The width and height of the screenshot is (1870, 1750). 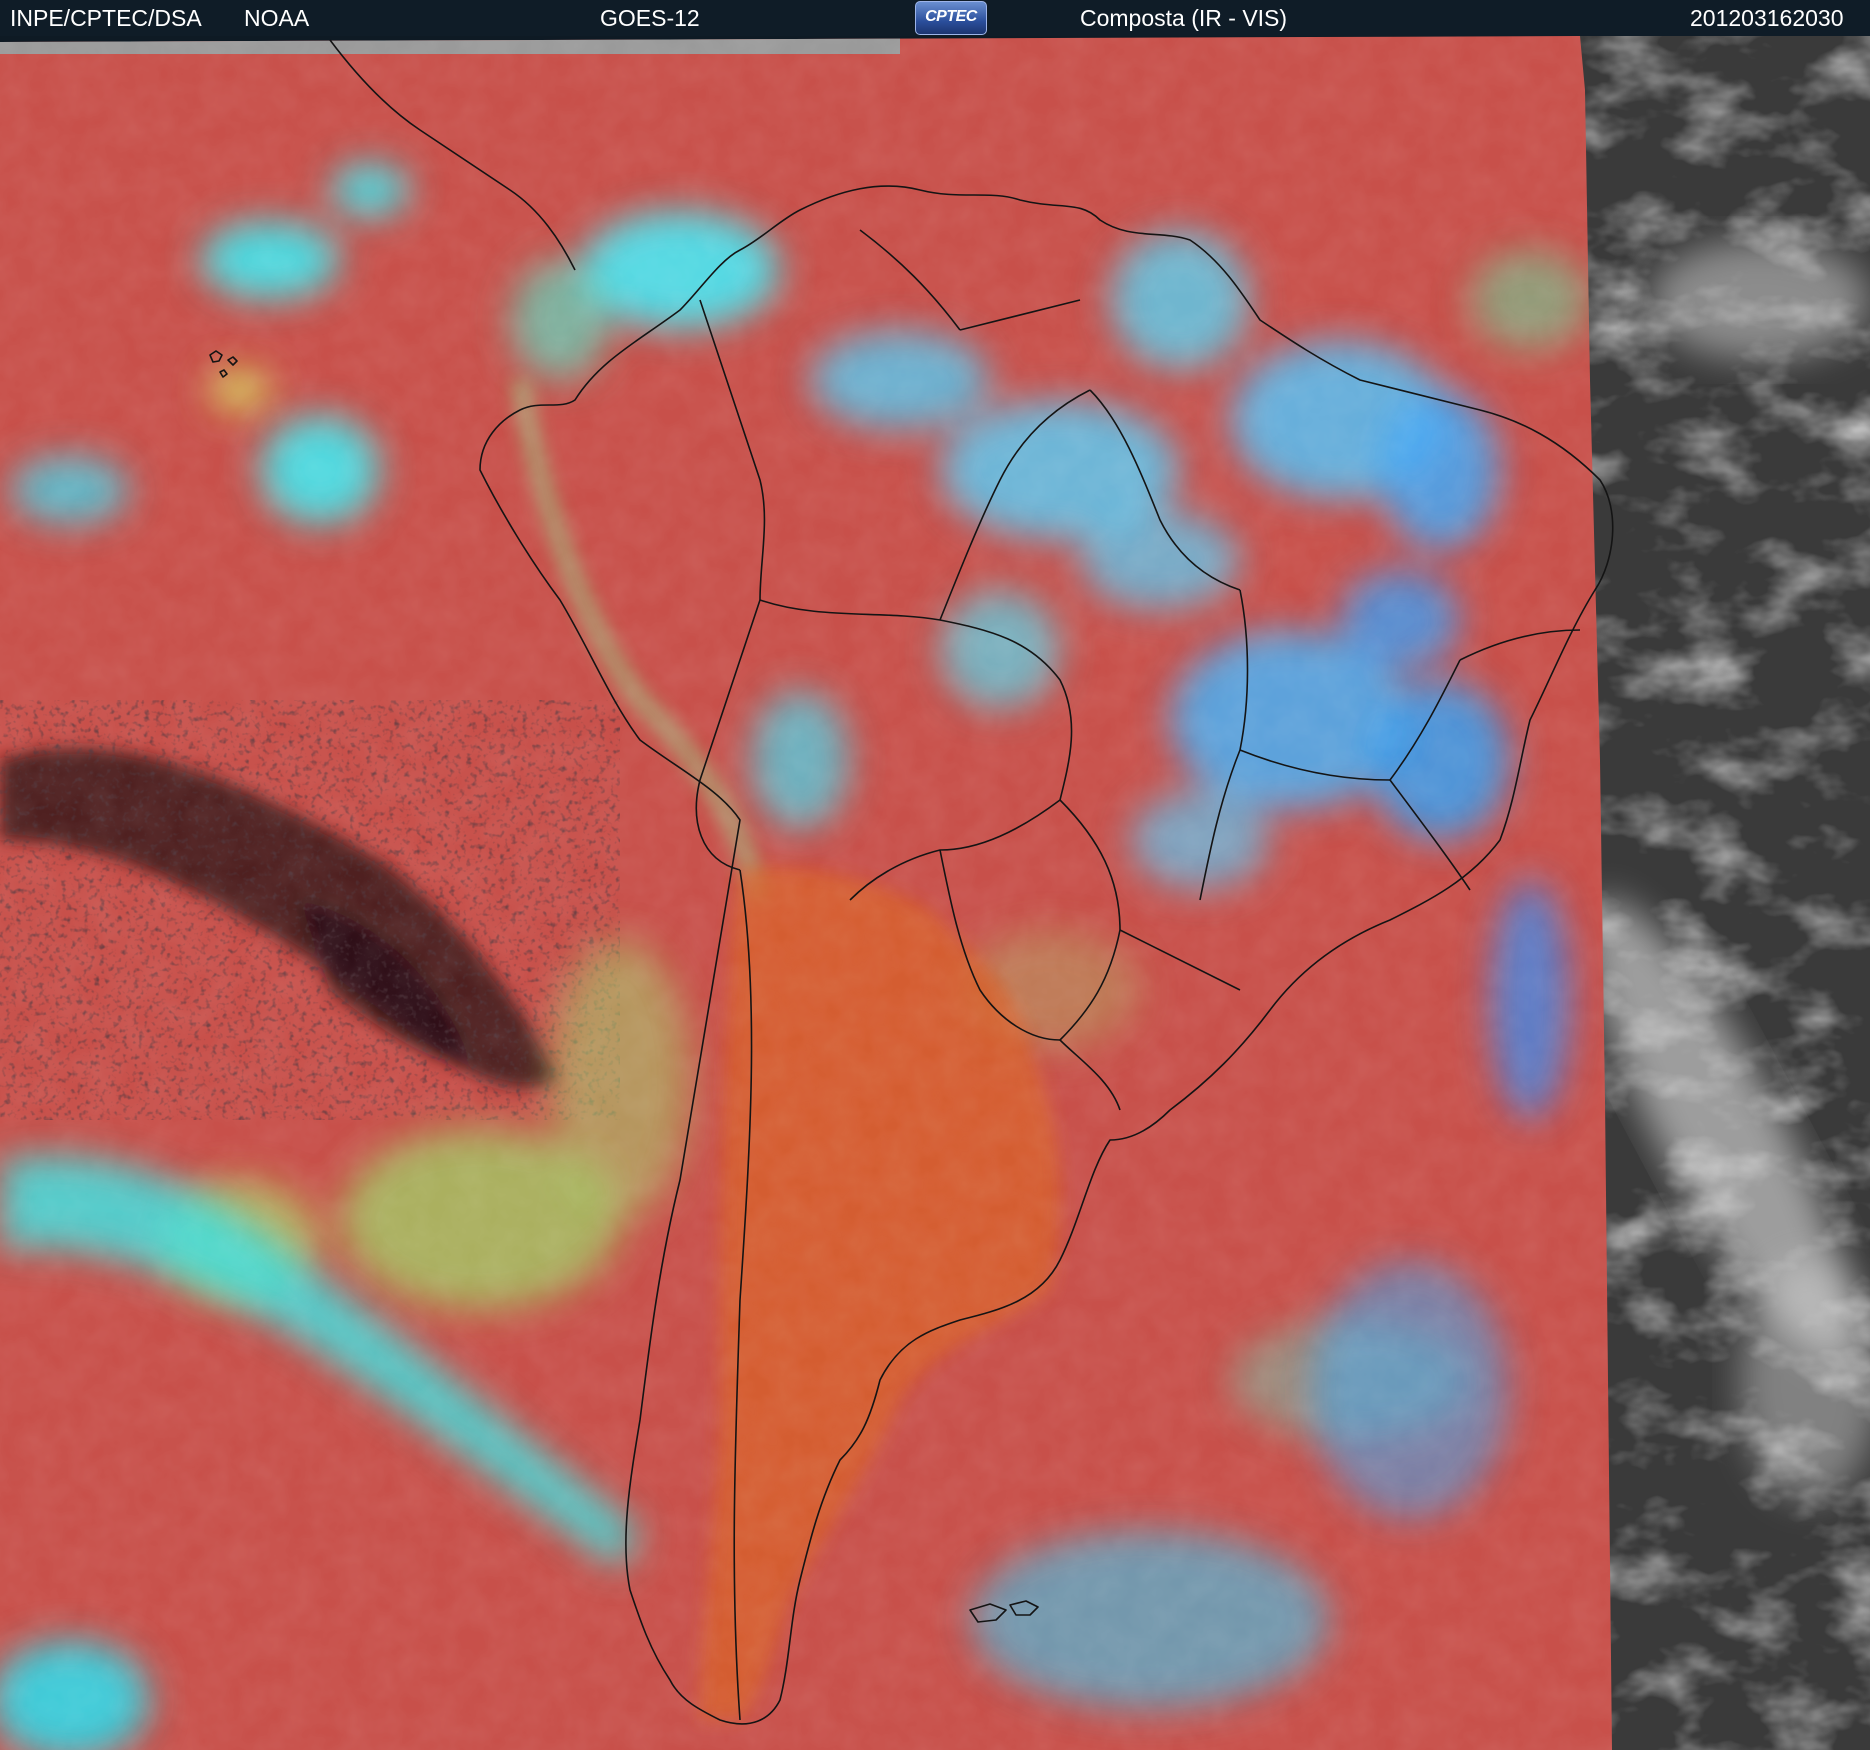 I want to click on timestamp-label: 201203162030, so click(x=1767, y=18).